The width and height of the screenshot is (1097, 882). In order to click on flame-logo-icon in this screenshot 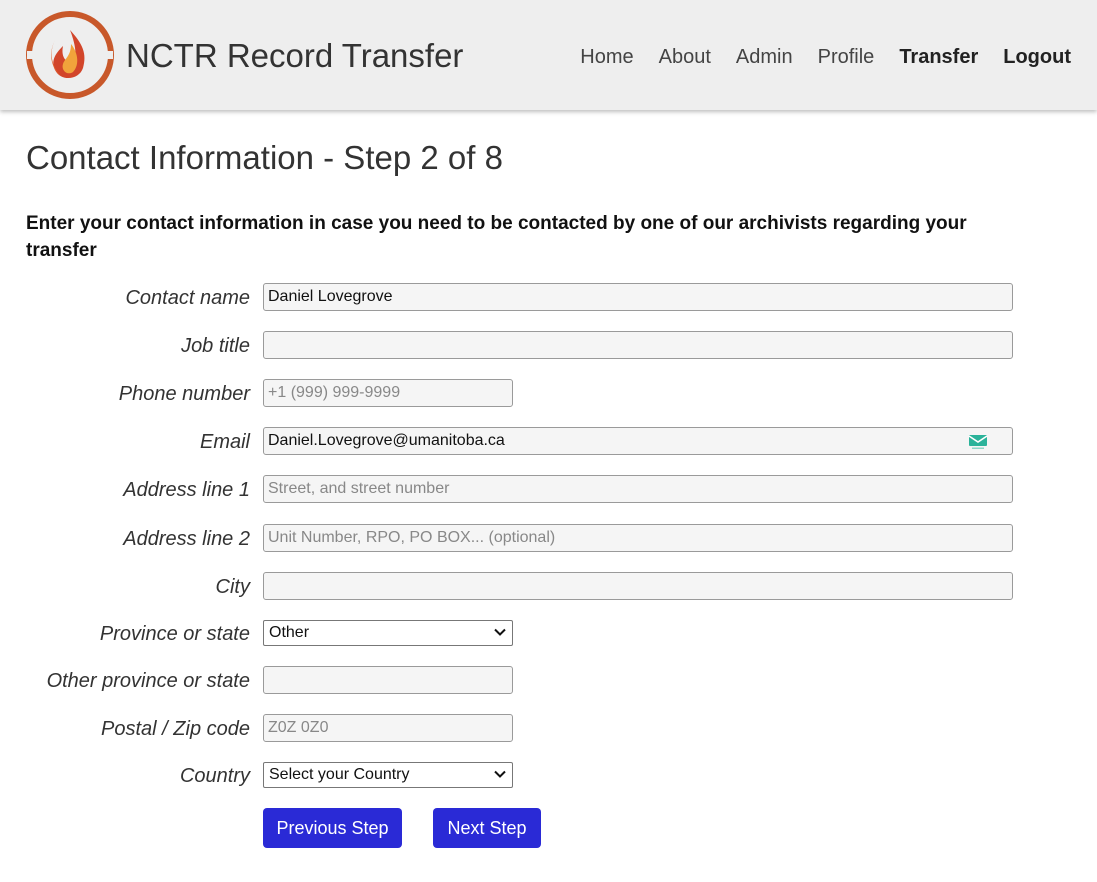, I will do `click(70, 55)`.